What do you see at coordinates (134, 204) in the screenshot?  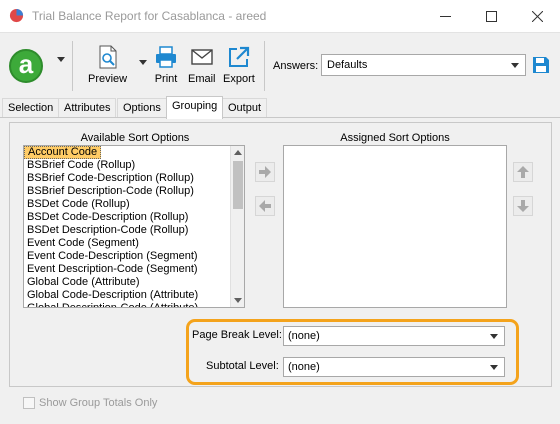 I see `list-item: BSDet Code (Rollup)` at bounding box center [134, 204].